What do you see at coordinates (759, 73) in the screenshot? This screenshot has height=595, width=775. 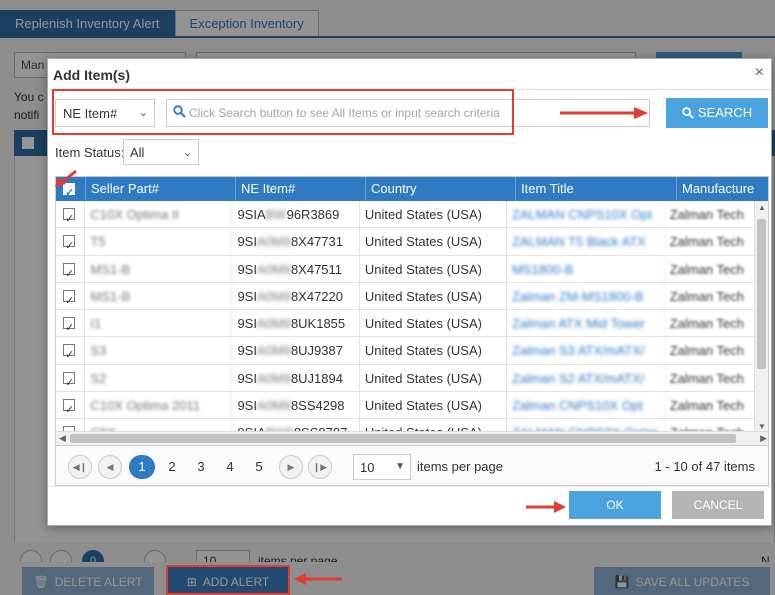 I see `close-icon: ×` at bounding box center [759, 73].